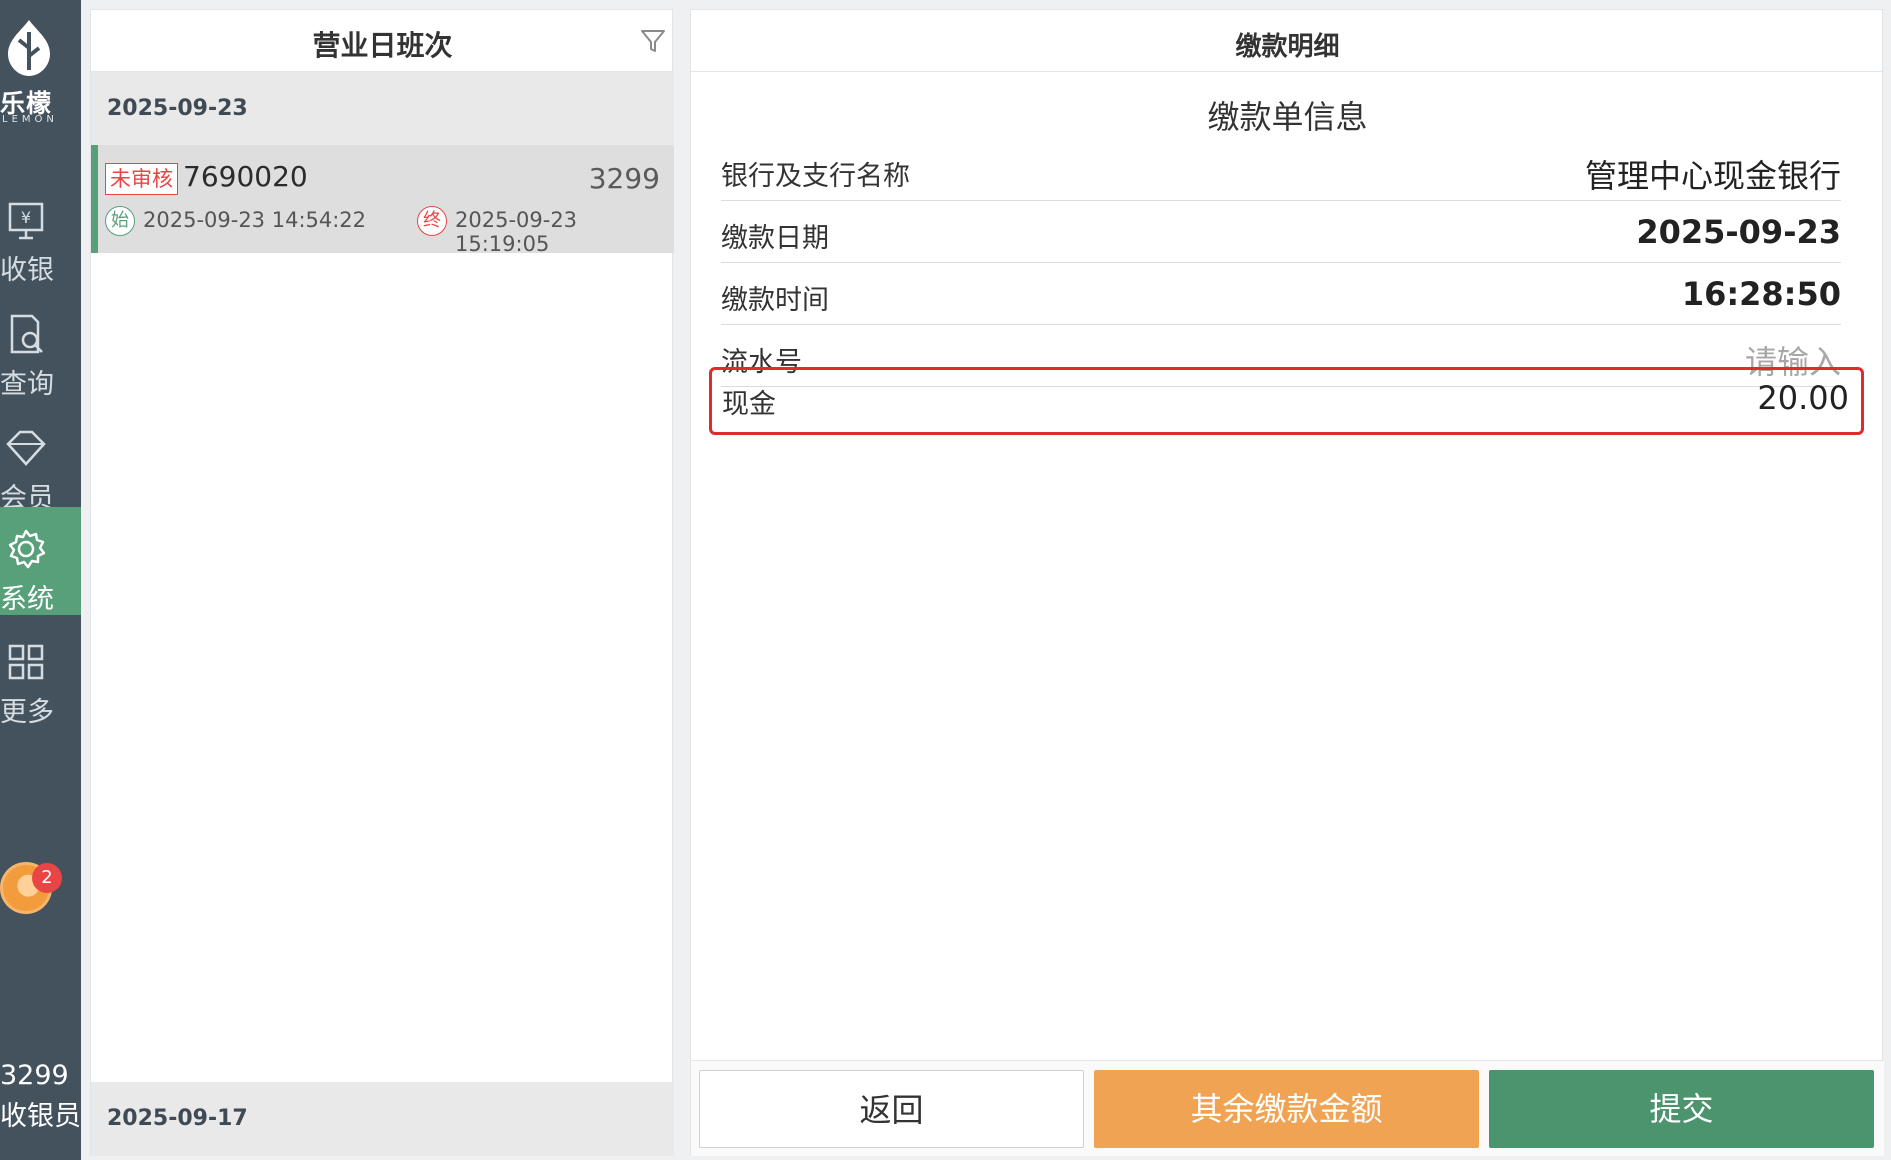 The height and width of the screenshot is (1160, 1891). I want to click on bank-name-label: 银行及支行名称, so click(815, 176).